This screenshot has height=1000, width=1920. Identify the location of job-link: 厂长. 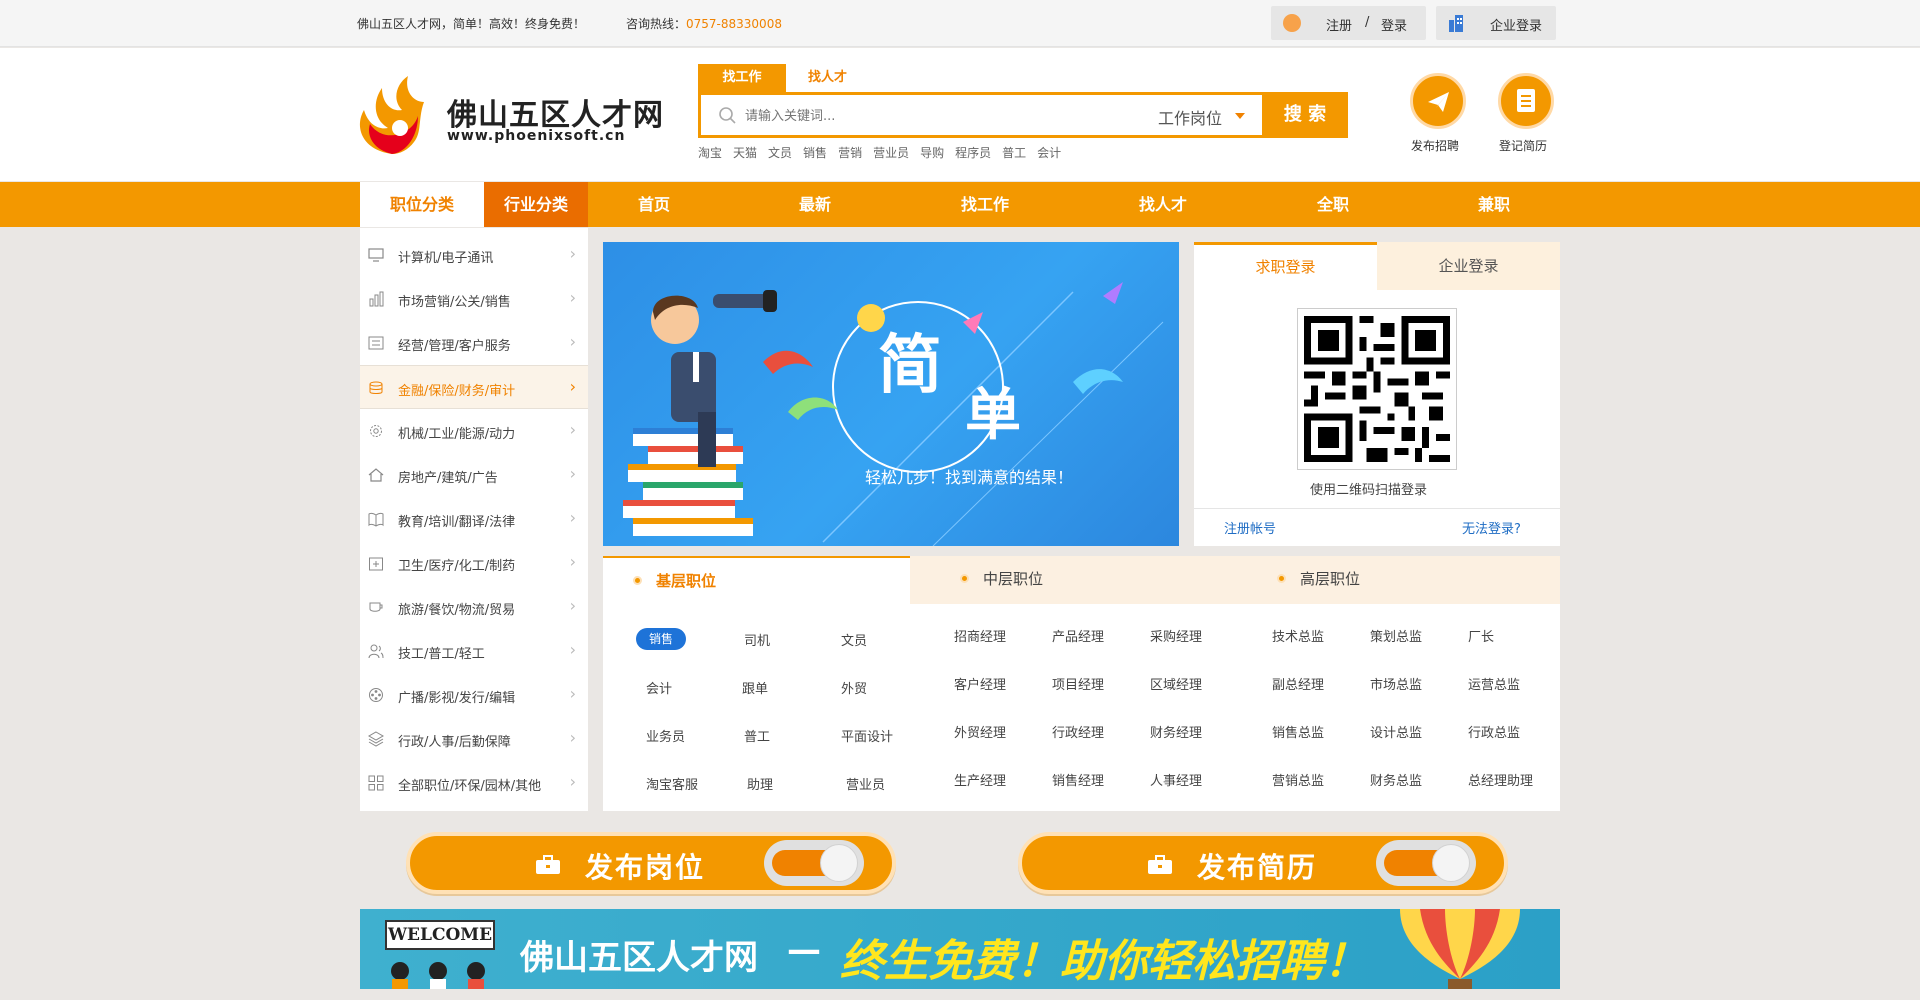
(1481, 635).